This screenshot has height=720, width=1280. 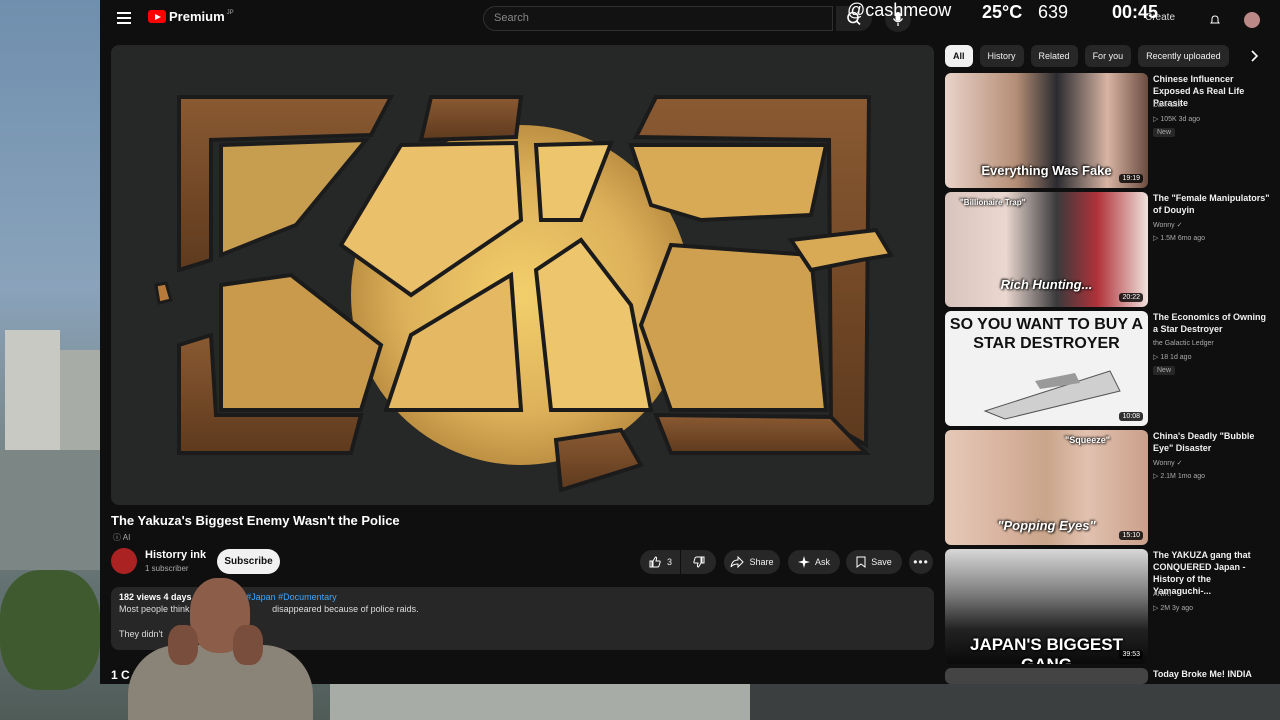 What do you see at coordinates (1177, 119) in the screenshot?
I see `recommendation-stats: ▷ 105K 3d ago` at bounding box center [1177, 119].